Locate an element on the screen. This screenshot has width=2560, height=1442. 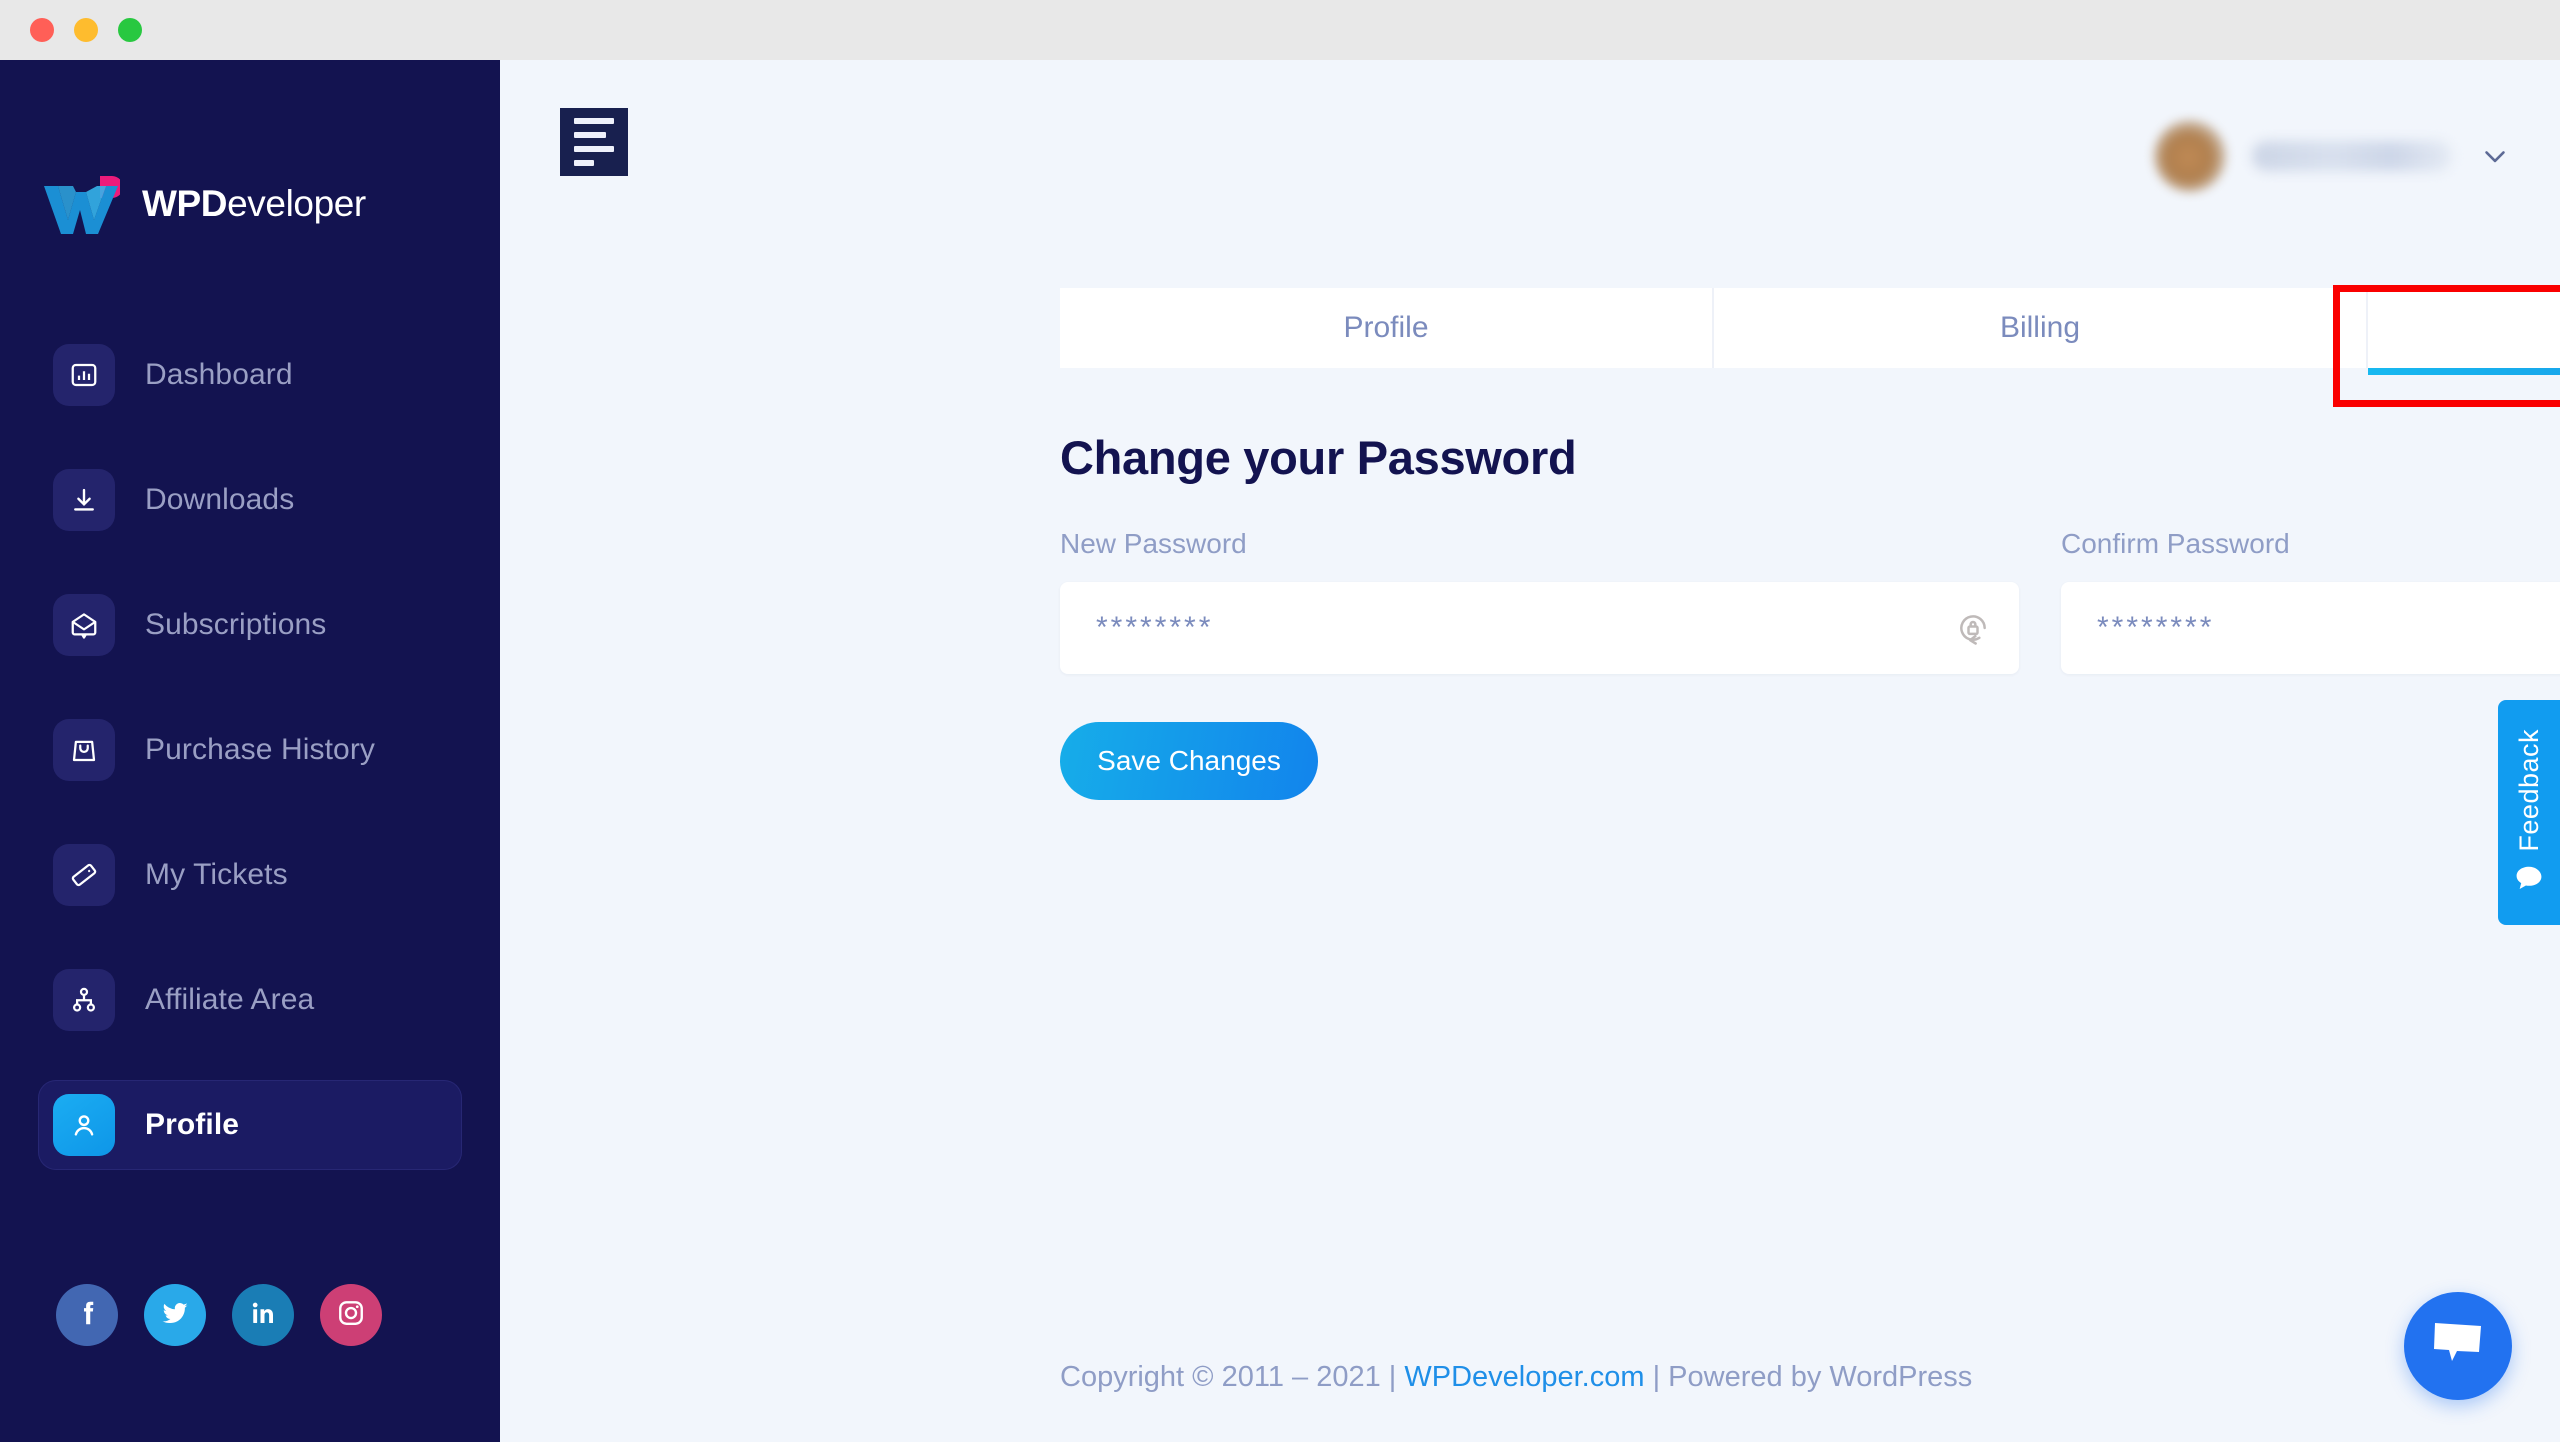
new-password-input is located at coordinates (1539, 628).